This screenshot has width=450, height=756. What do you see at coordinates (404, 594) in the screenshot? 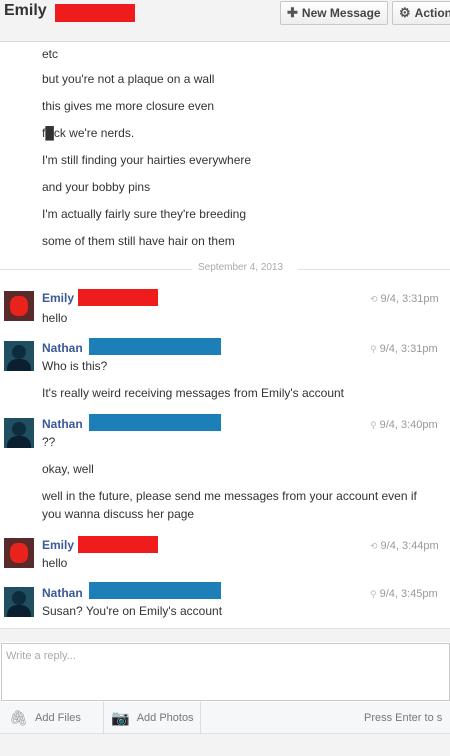
I see `message-timestamp: ⚲ 9/4, 3:45pm` at bounding box center [404, 594].